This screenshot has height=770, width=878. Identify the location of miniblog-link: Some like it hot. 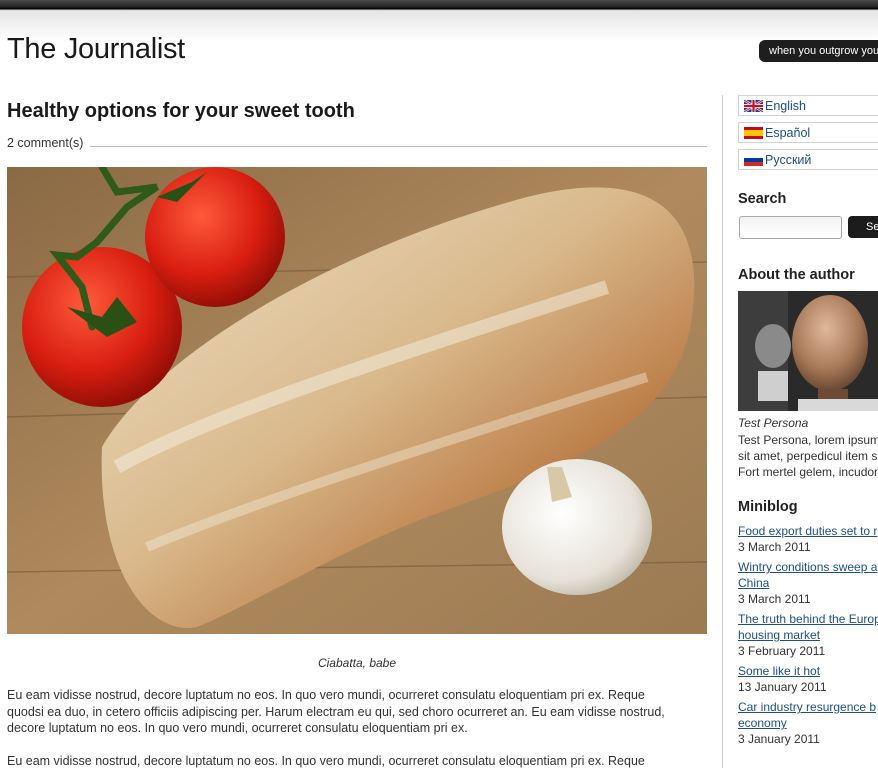
(808, 671).